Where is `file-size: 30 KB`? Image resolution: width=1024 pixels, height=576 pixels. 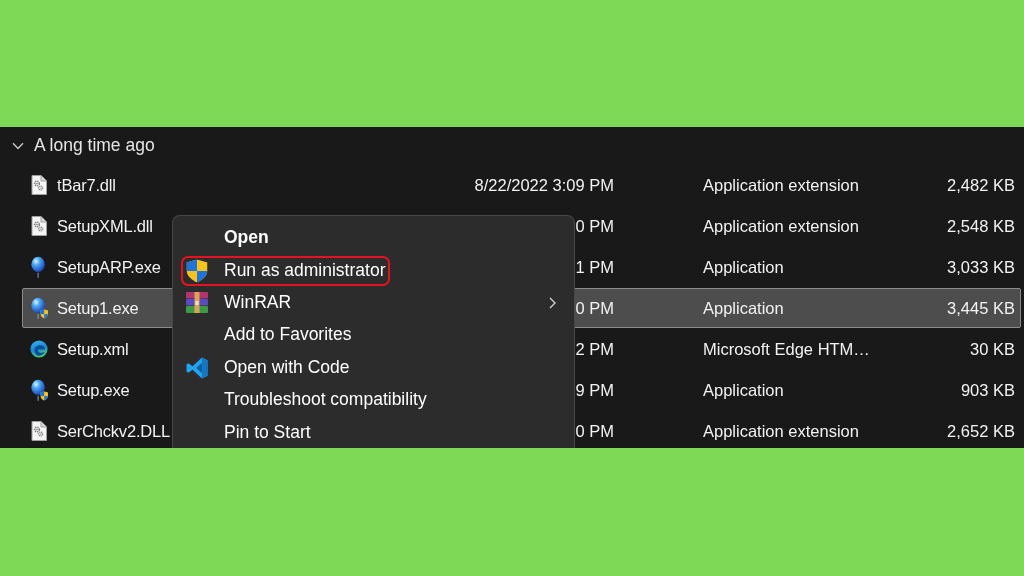 file-size: 30 KB is located at coordinates (992, 349).